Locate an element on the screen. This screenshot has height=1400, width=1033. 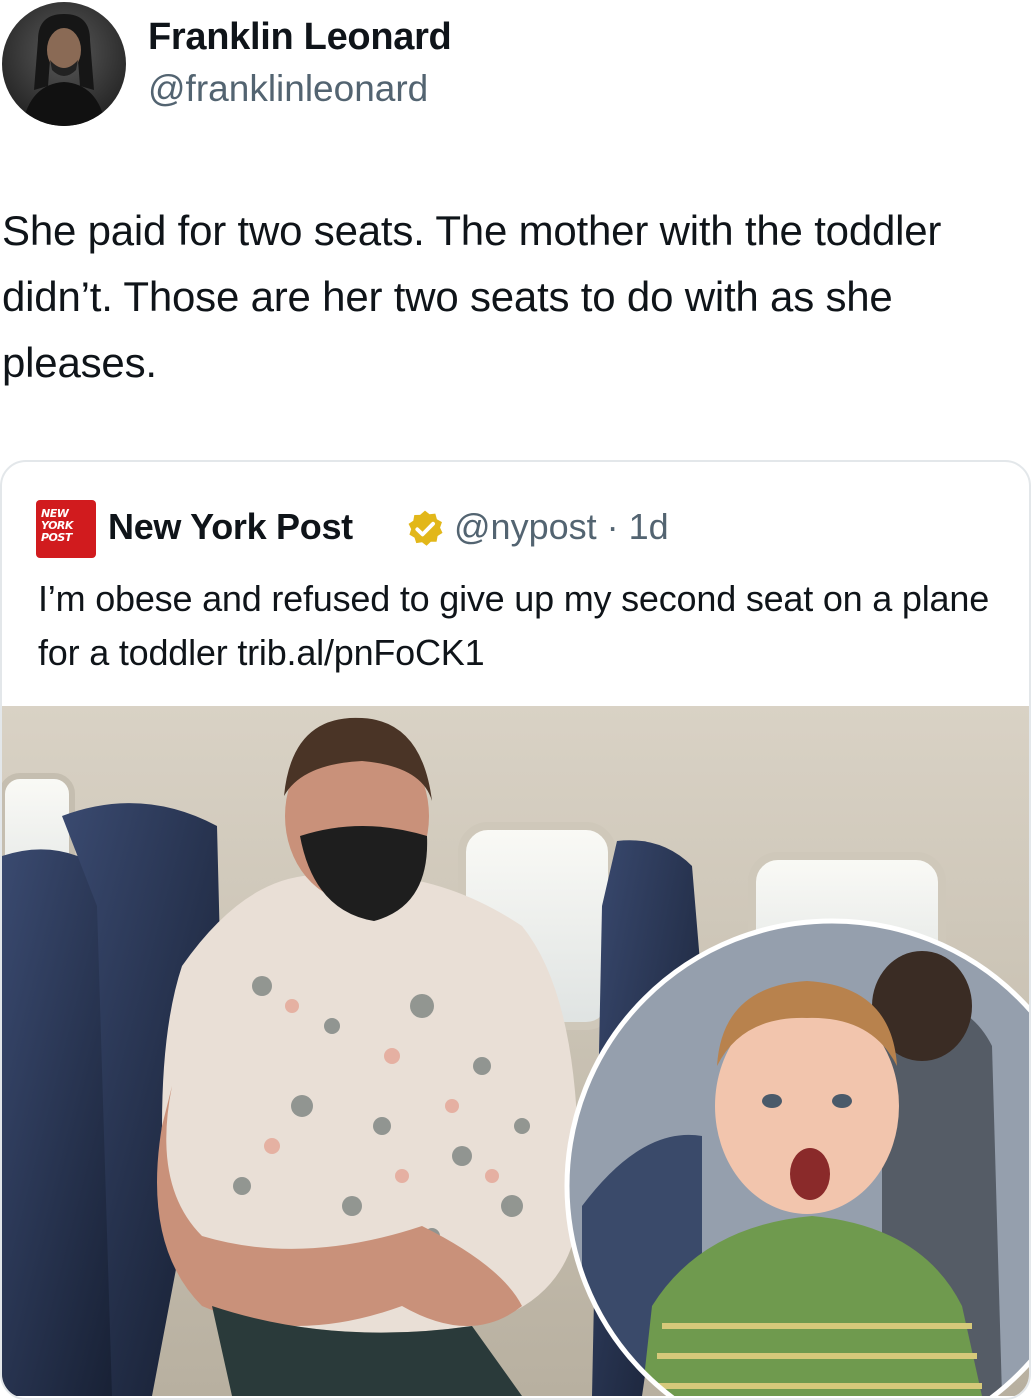
new-york-post-logo: NEW YORK POST is located at coordinates (66, 529).